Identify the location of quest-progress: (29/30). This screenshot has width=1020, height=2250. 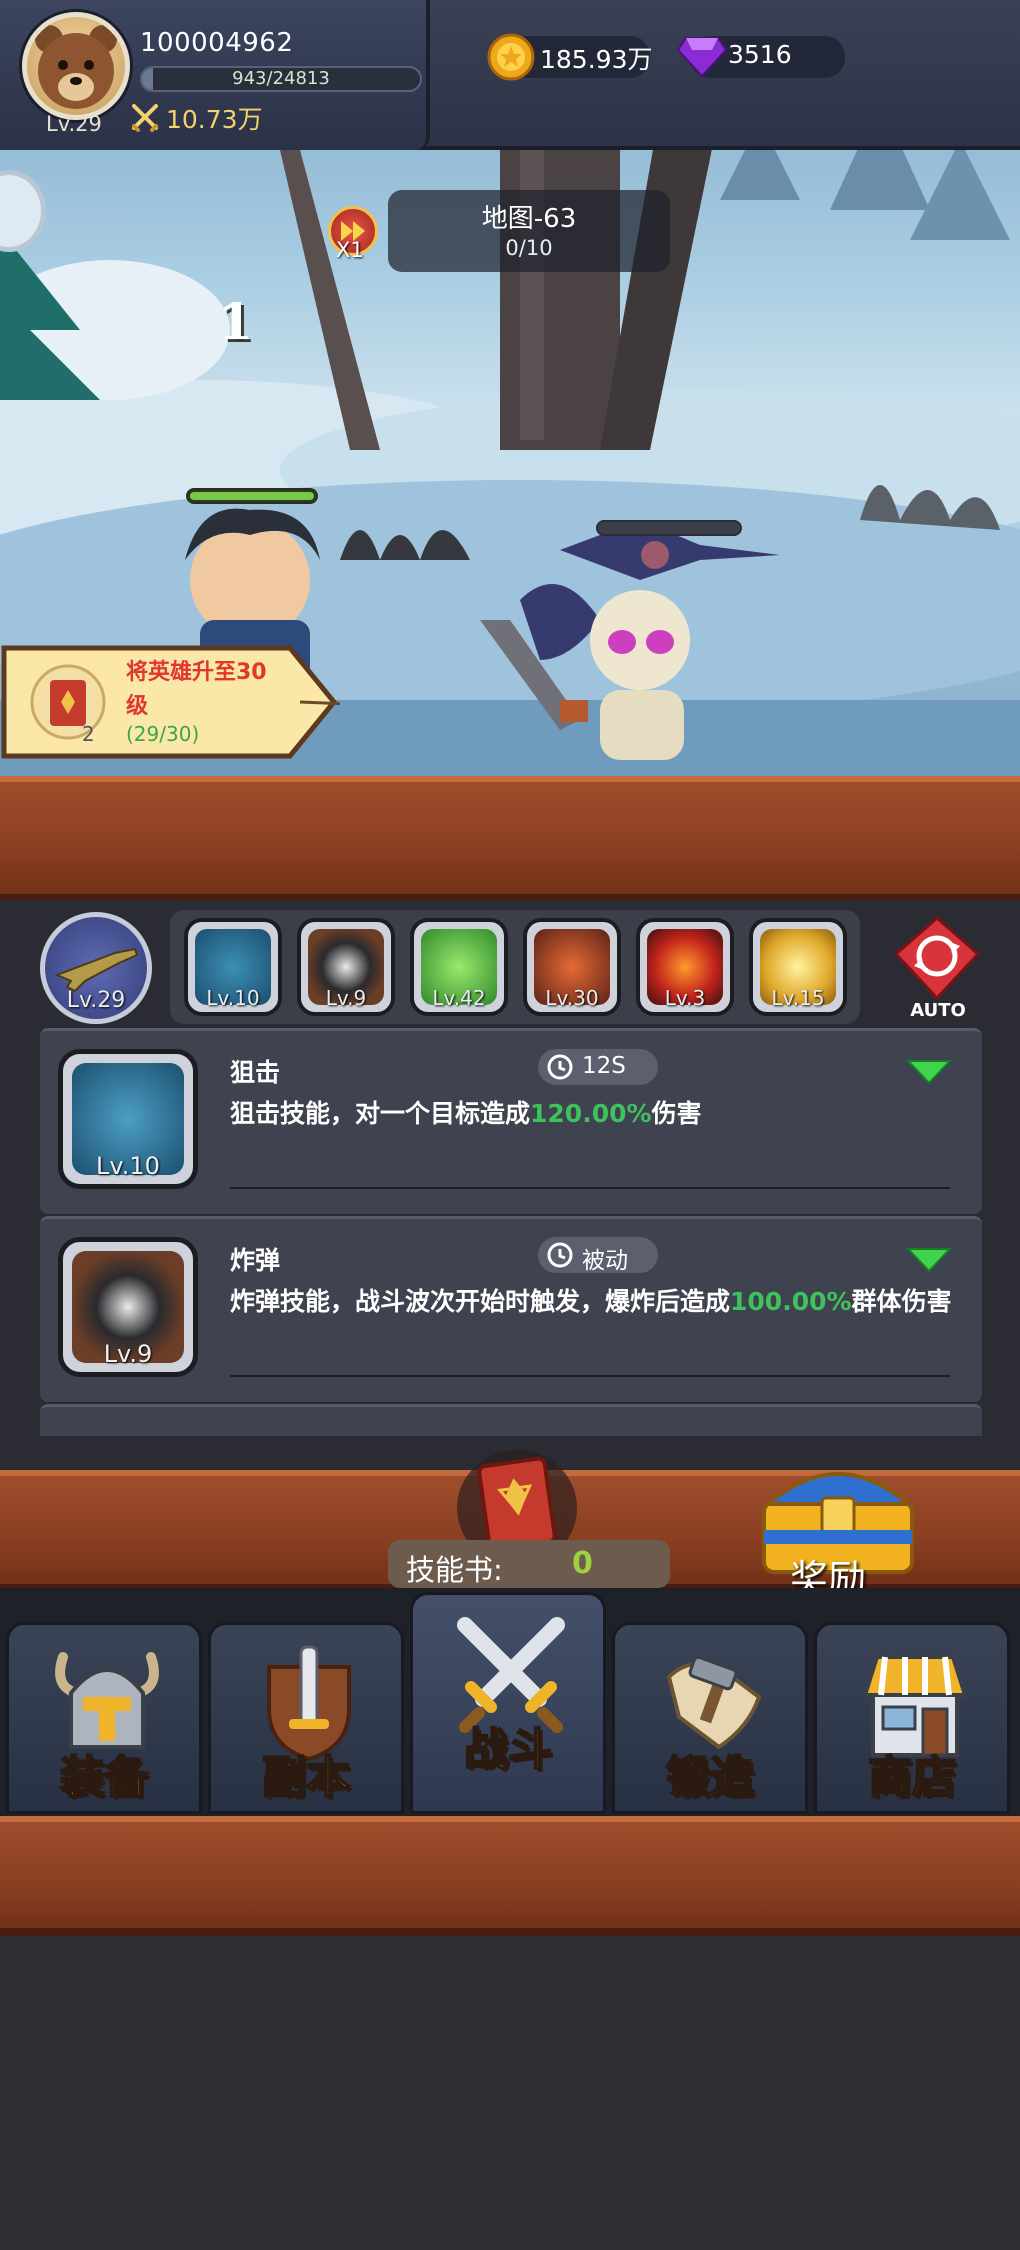
(163, 734).